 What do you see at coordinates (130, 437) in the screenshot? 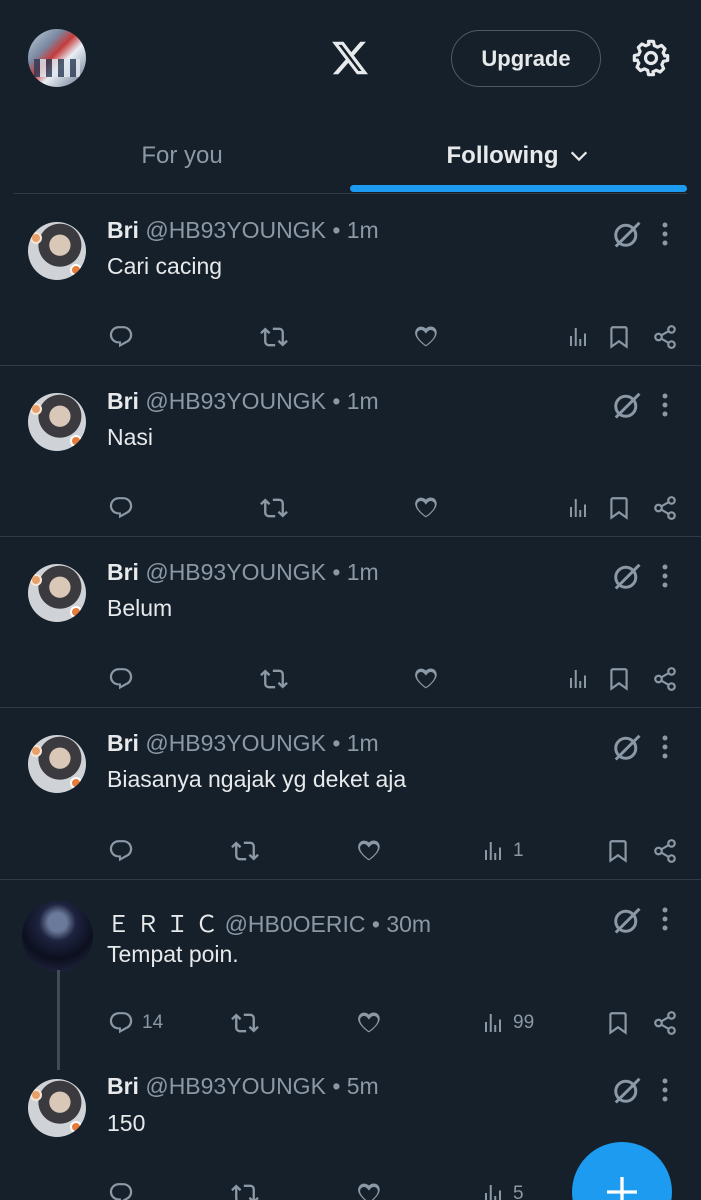
I see `tweet-text: Nasi` at bounding box center [130, 437].